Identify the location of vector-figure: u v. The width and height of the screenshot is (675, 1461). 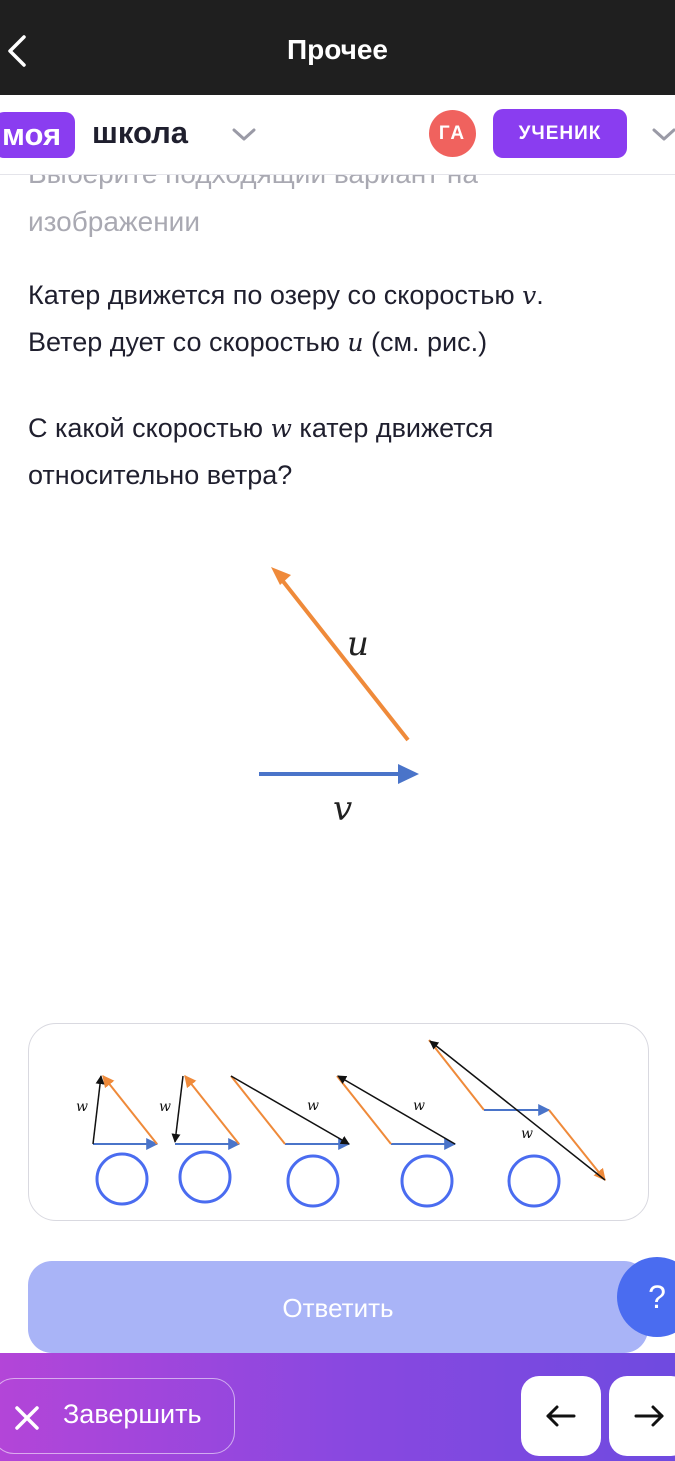
(339, 698).